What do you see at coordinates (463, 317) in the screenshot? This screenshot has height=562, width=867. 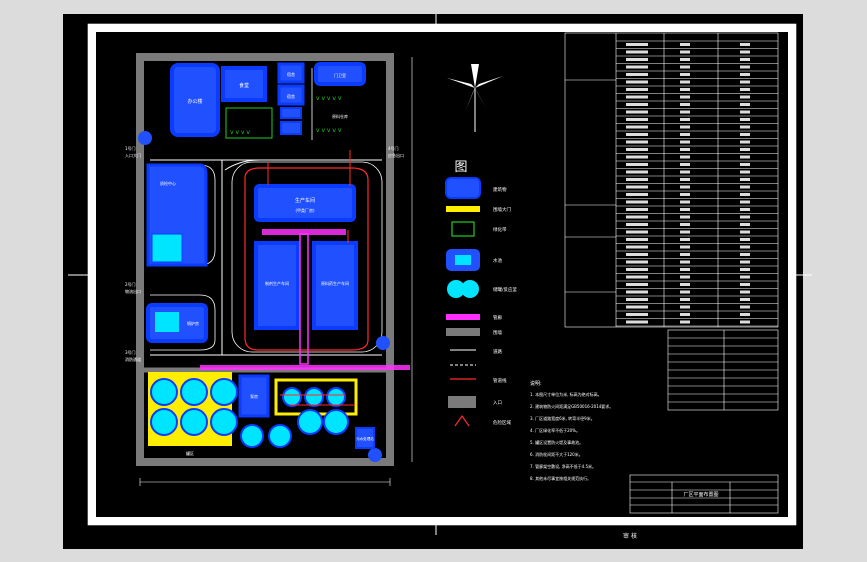 I see `legend-swatch-pipe-rack` at bounding box center [463, 317].